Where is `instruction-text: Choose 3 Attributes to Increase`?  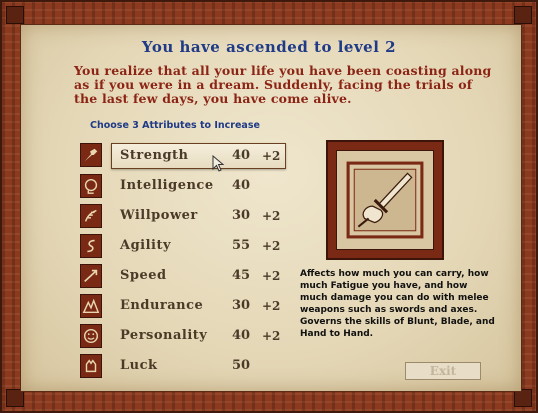
instruction-text: Choose 3 Attributes to Increase is located at coordinates (175, 125).